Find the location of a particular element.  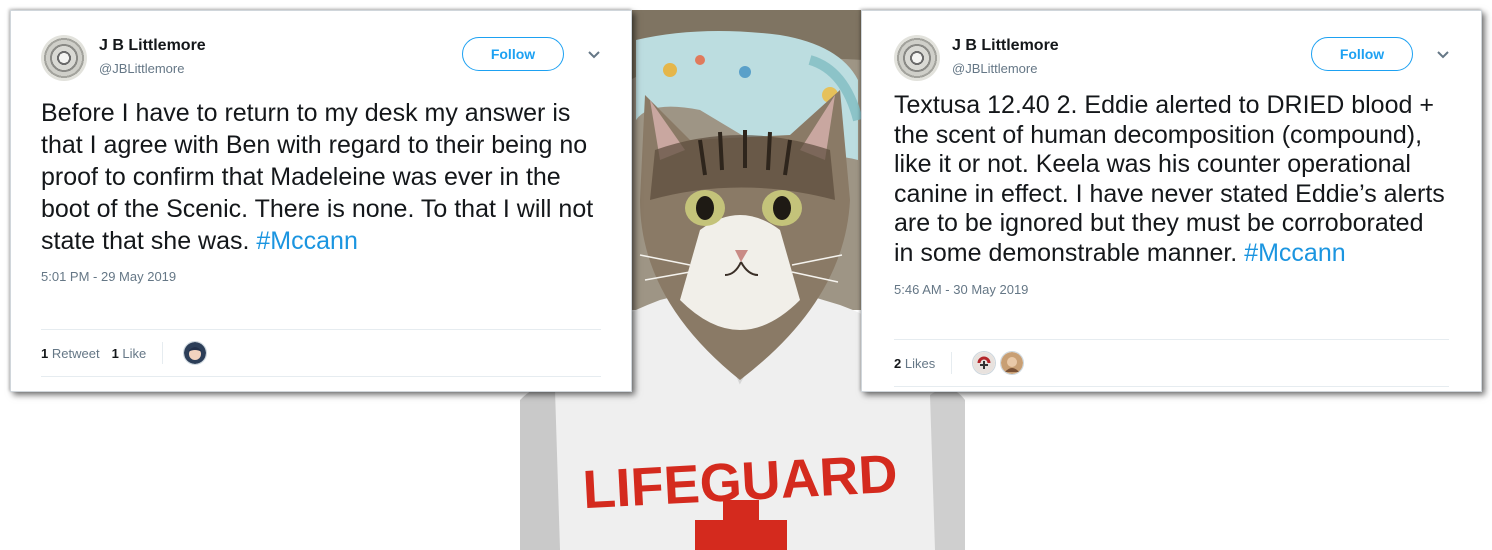

like-count: 1 is located at coordinates (115, 353).